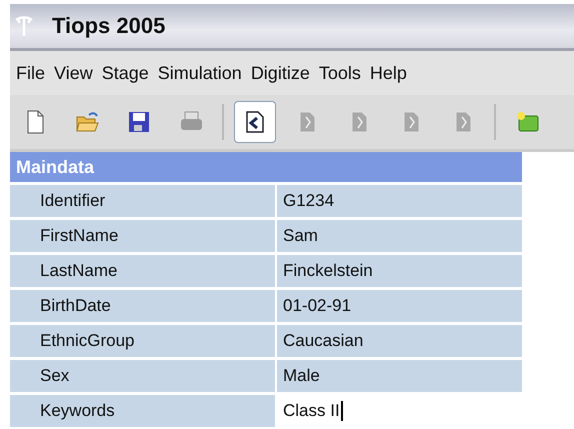 Image resolution: width=574 pixels, height=429 pixels. I want to click on menu-item: Simulation, so click(200, 73).